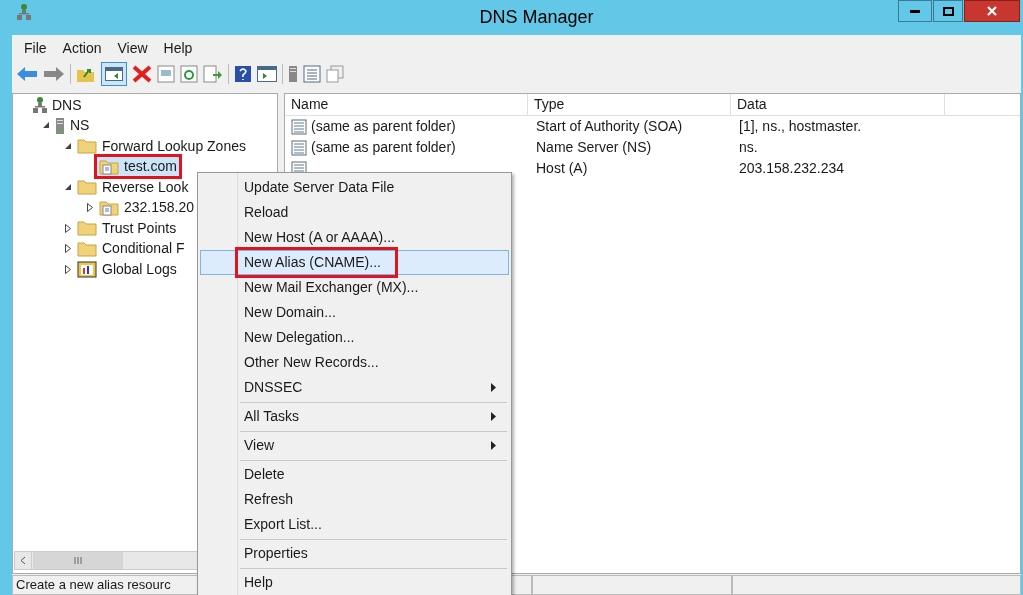  What do you see at coordinates (127, 269) in the screenshot?
I see `tree-item: Global Logs` at bounding box center [127, 269].